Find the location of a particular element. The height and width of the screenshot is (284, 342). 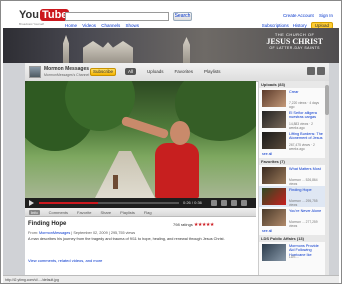

subscribe-button: Subscribe is located at coordinates (103, 72).